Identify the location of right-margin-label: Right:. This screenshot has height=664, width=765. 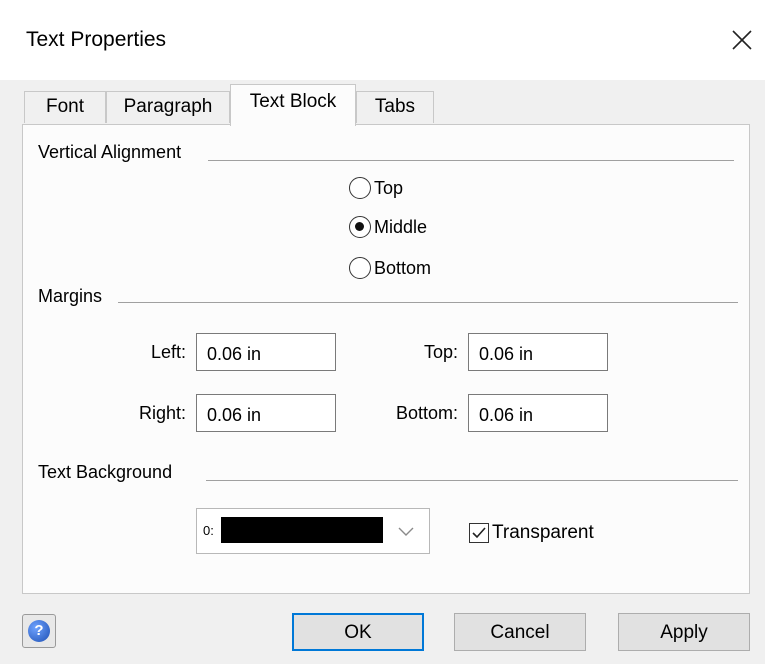
(162, 413).